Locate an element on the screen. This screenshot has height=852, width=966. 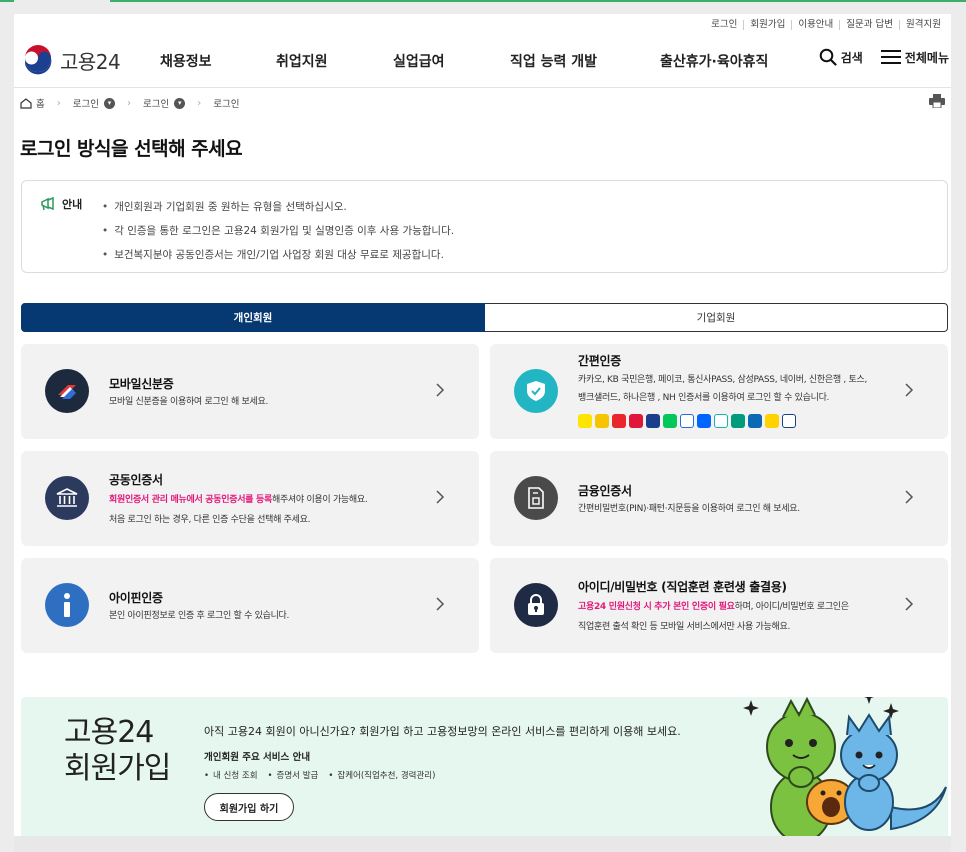
kakao-icon is located at coordinates (585, 421).